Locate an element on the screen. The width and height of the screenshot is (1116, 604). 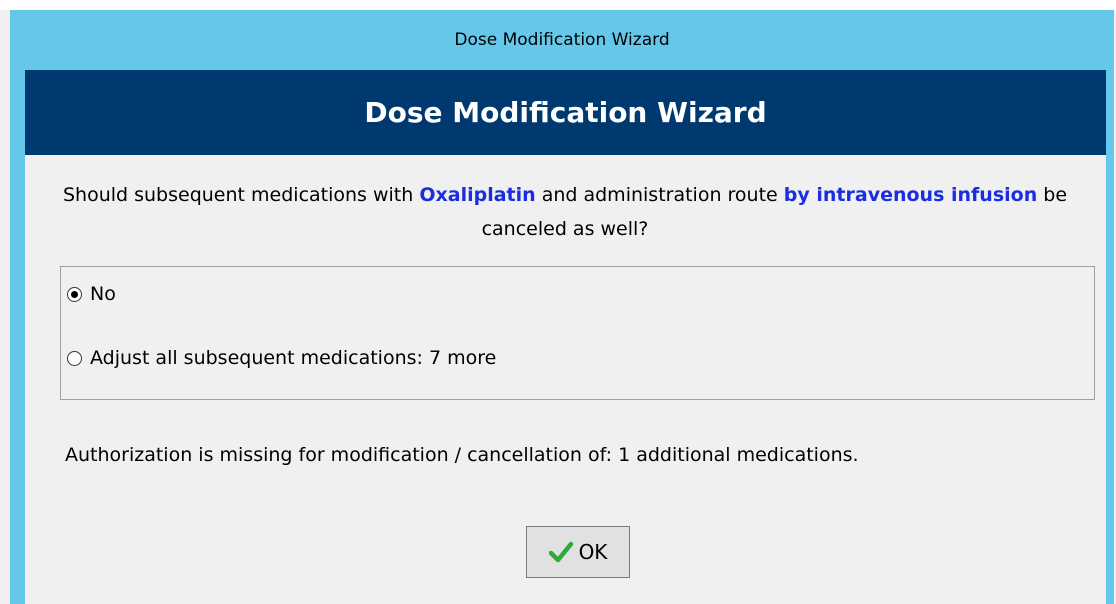
ok-button: OK is located at coordinates (578, 552).